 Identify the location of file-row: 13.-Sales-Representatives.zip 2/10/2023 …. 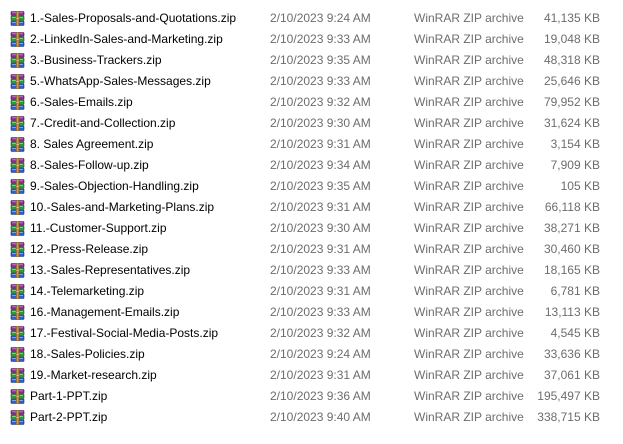
(311, 270).